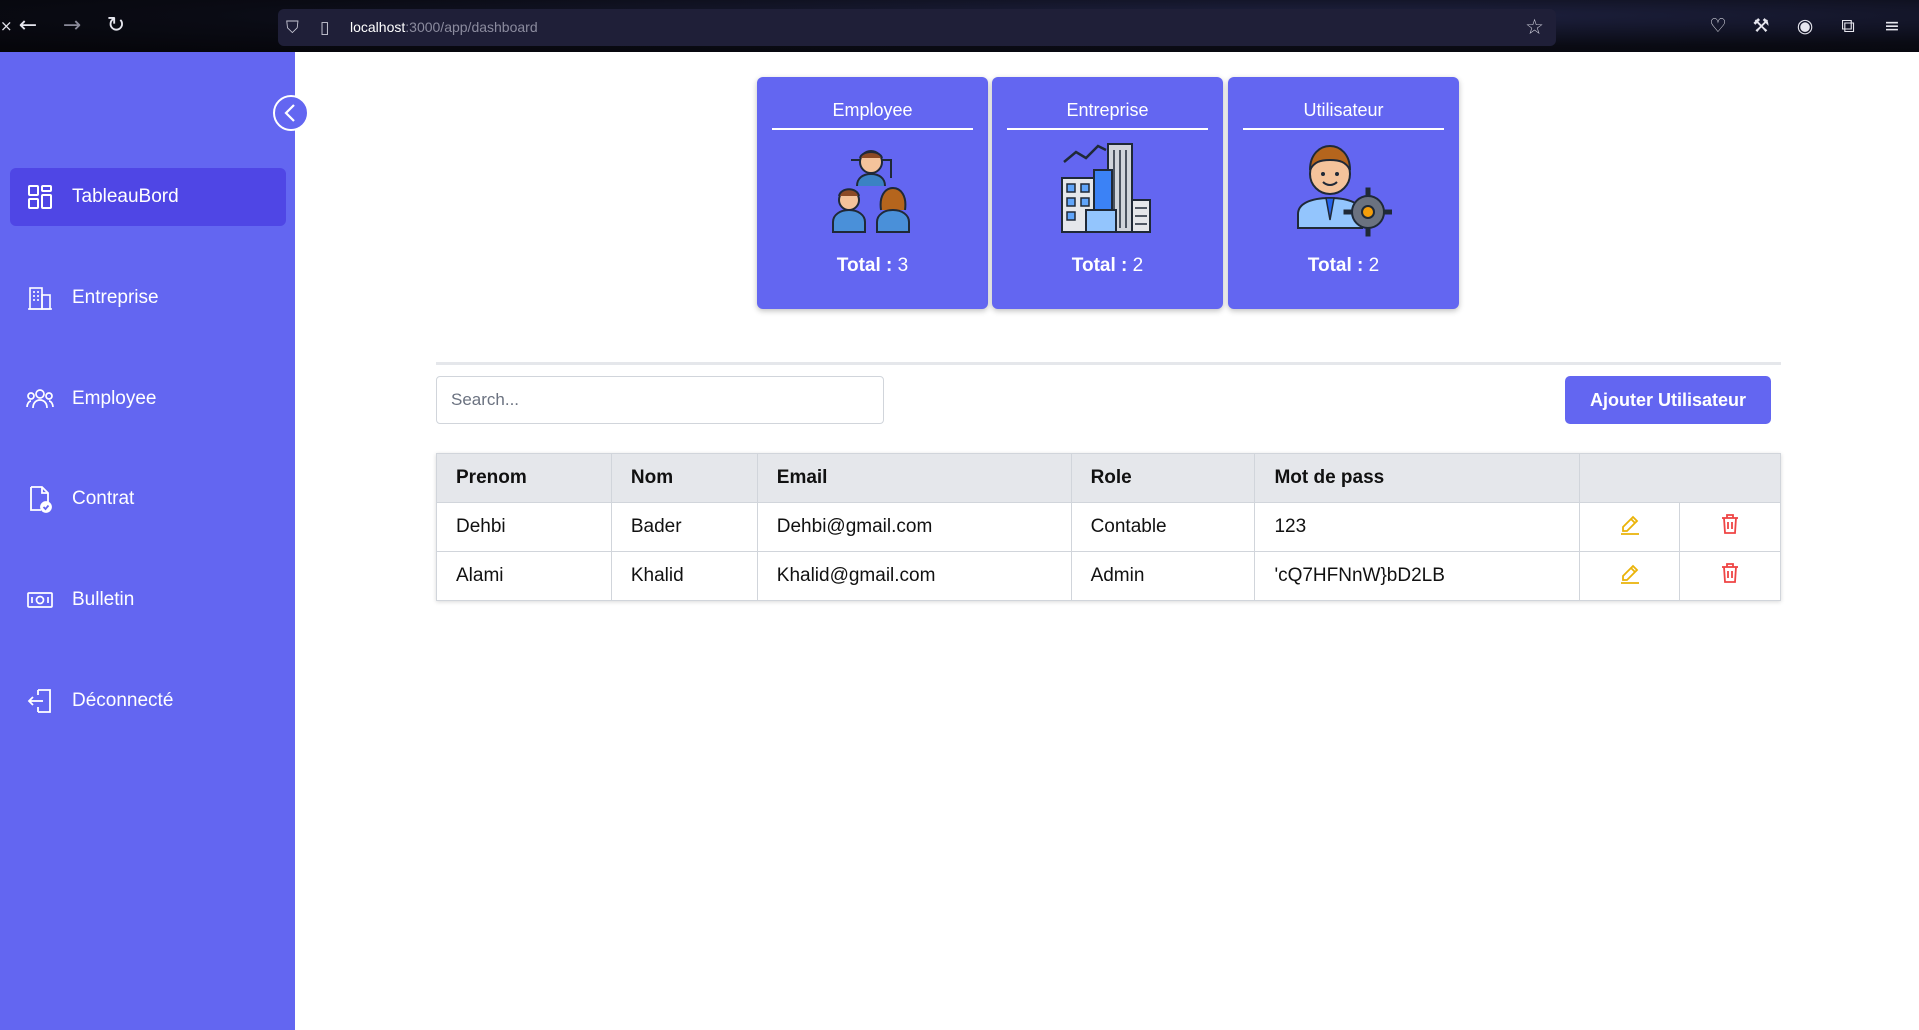 The width and height of the screenshot is (1919, 1030). What do you see at coordinates (40, 499) in the screenshot?
I see `document-check-icon` at bounding box center [40, 499].